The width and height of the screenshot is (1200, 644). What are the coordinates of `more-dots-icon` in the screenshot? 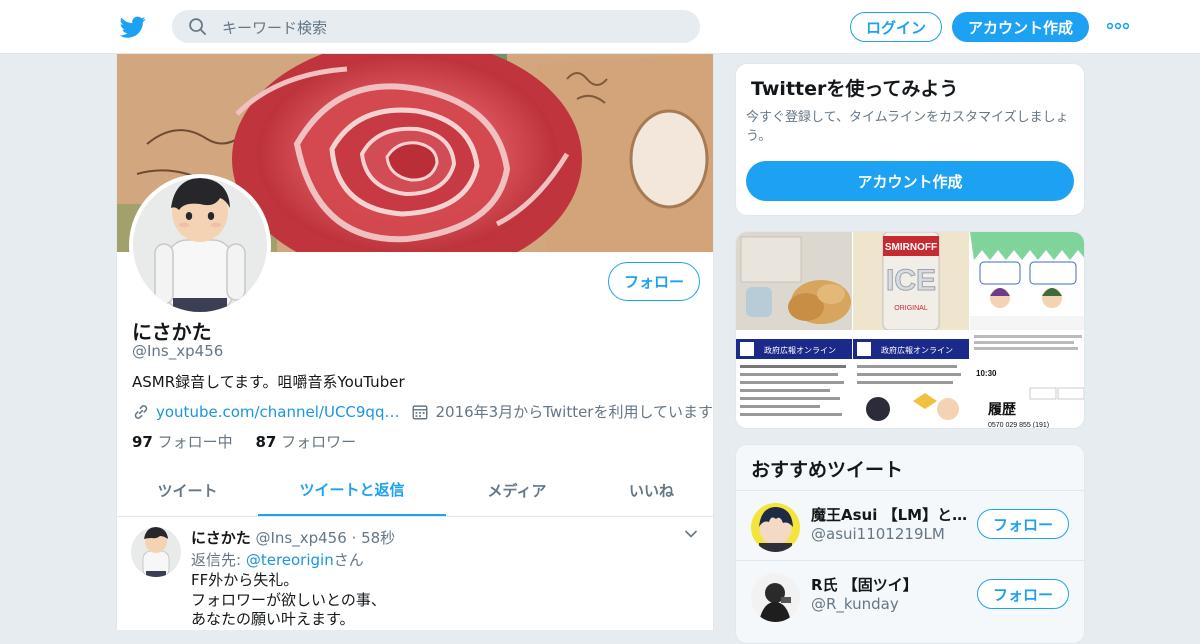 It's located at (1118, 26).